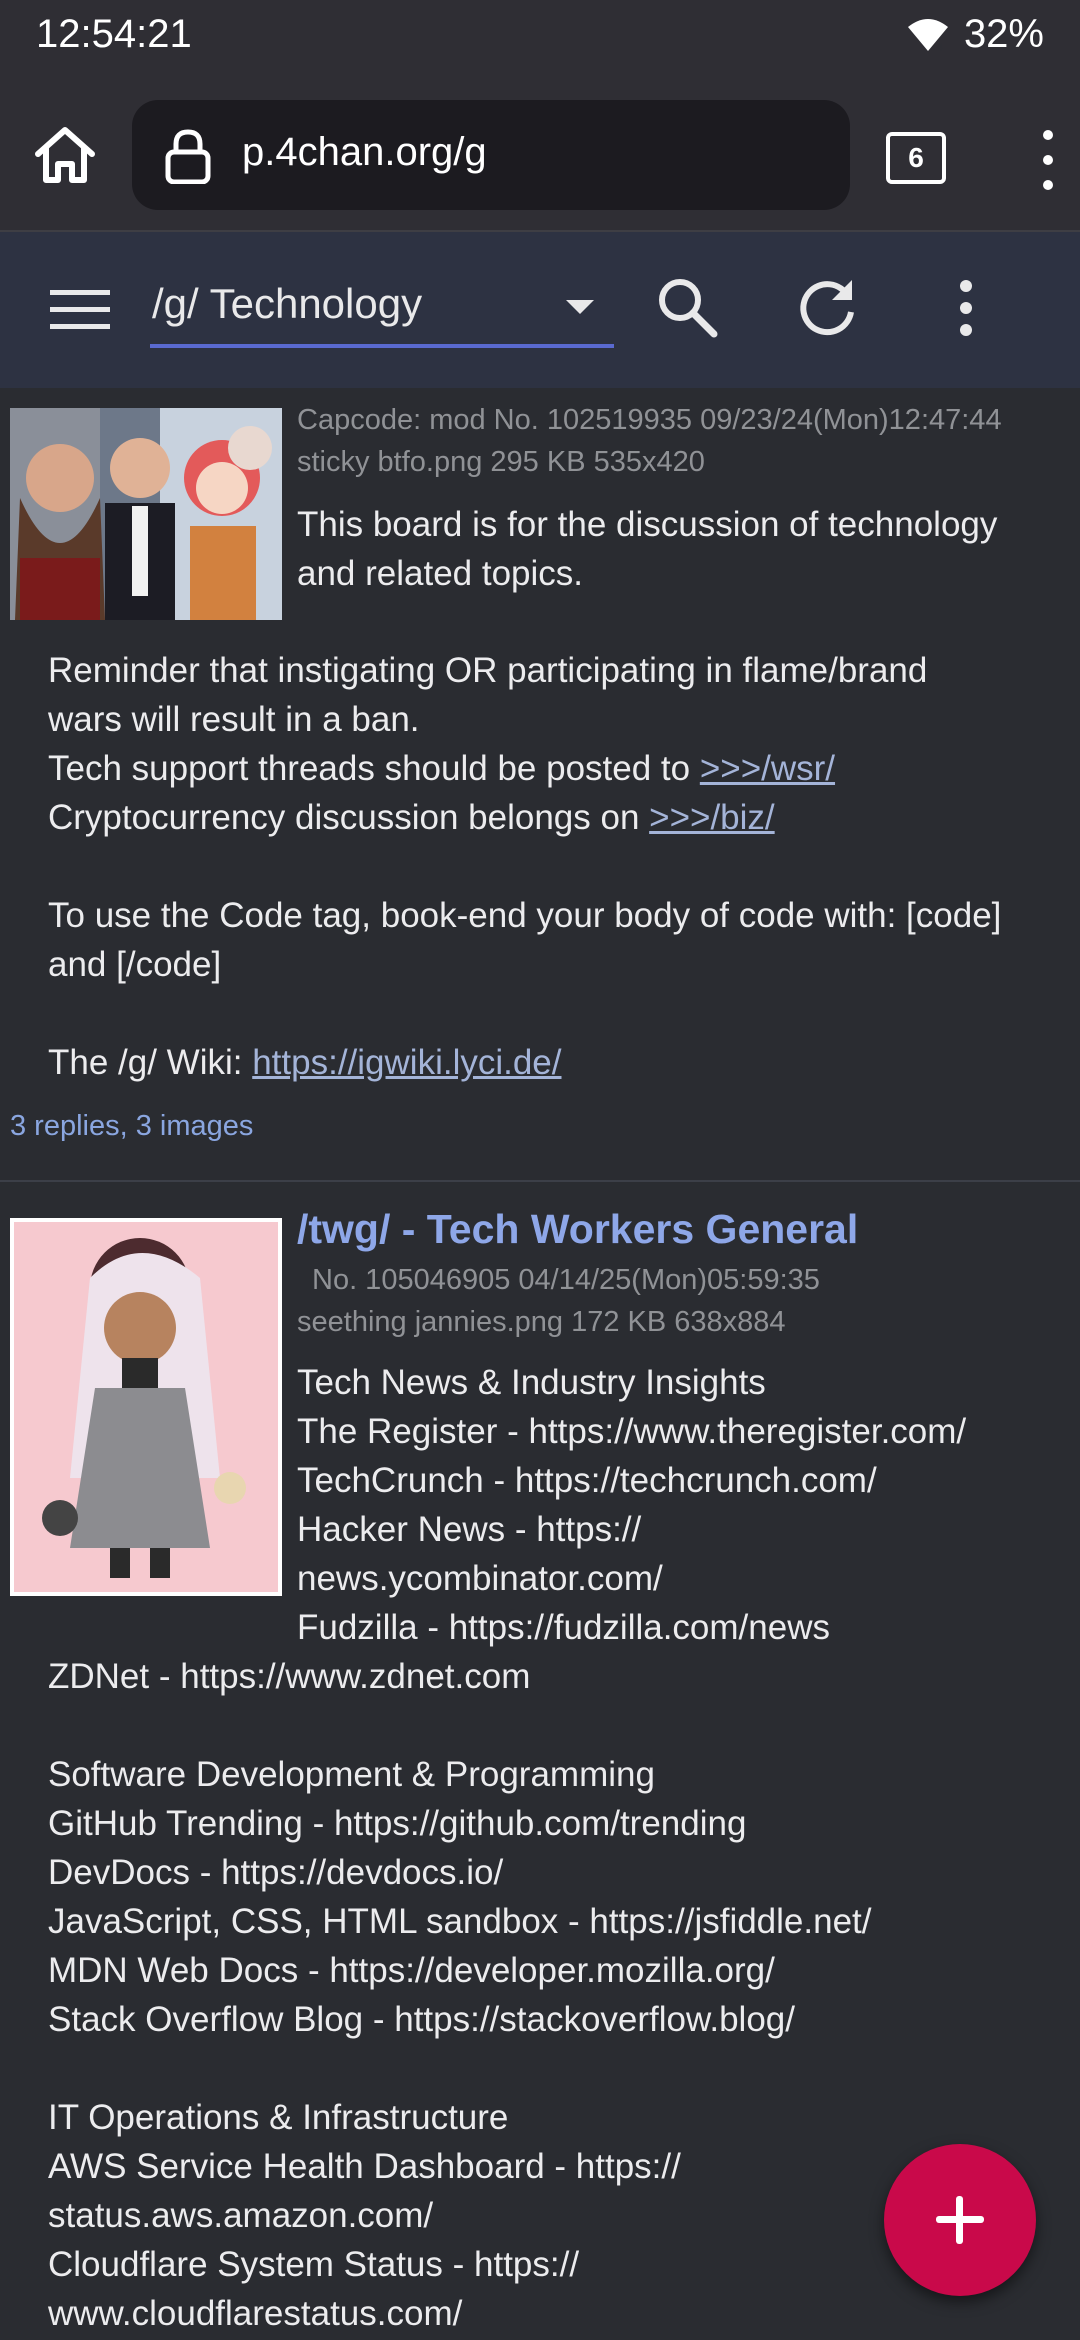 This screenshot has width=1080, height=2340. Describe the element at coordinates (580, 307) in the screenshot. I see `dropdown-arrow-icon` at that location.